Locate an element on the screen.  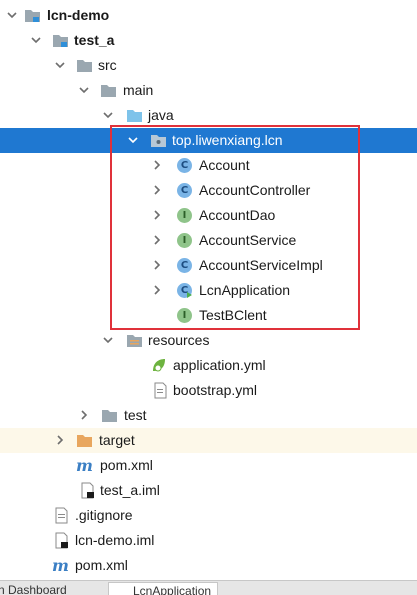
tree-row-class: C AccountController is located at coordinates (208, 190).